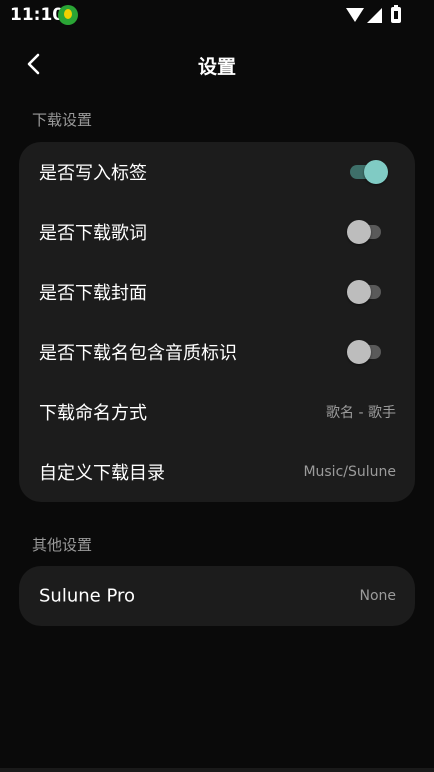 The height and width of the screenshot is (772, 434). What do you see at coordinates (377, 596) in the screenshot?
I see `sulune-pro-value: None` at bounding box center [377, 596].